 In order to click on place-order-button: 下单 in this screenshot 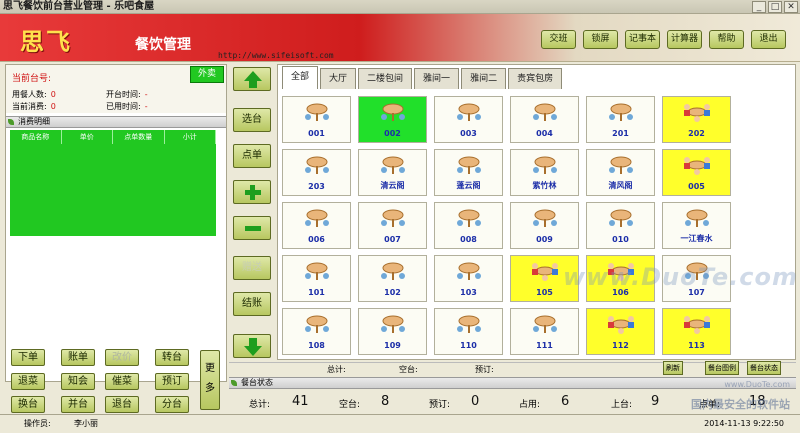, I will do `click(28, 357)`.